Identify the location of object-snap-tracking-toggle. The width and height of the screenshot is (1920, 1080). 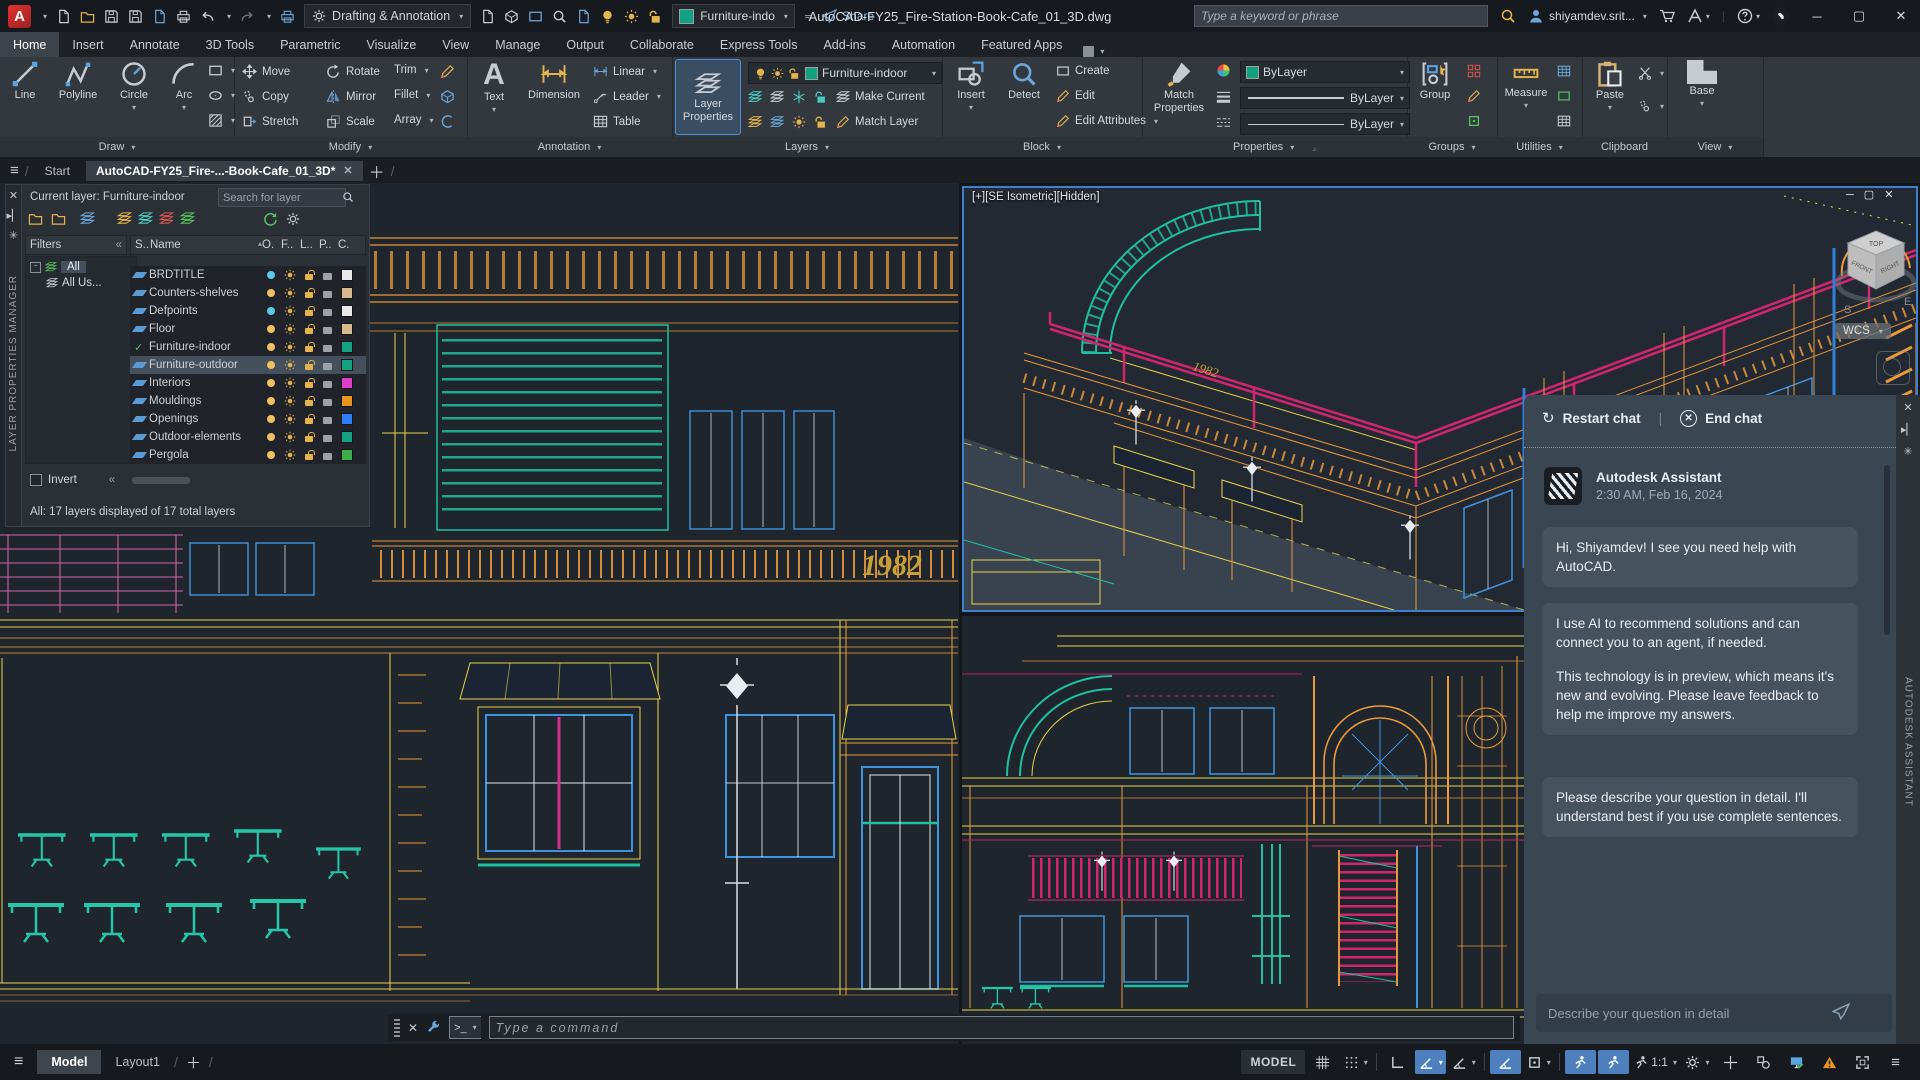
(1506, 1062).